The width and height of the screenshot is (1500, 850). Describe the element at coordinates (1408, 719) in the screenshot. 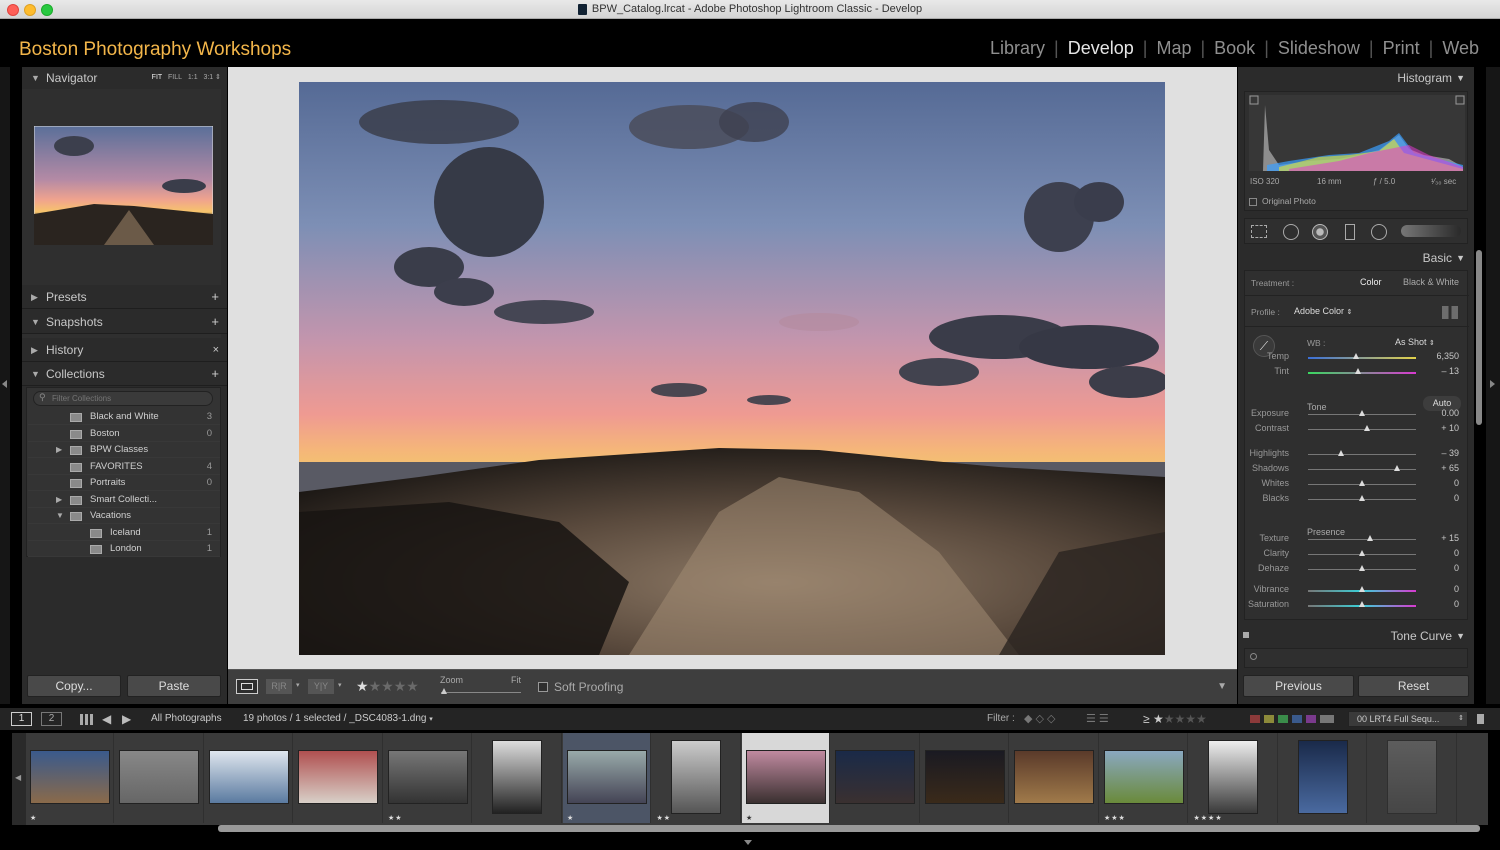

I see `filter-preset-select: 00 LRT4 Full Sequ... ⇕` at that location.